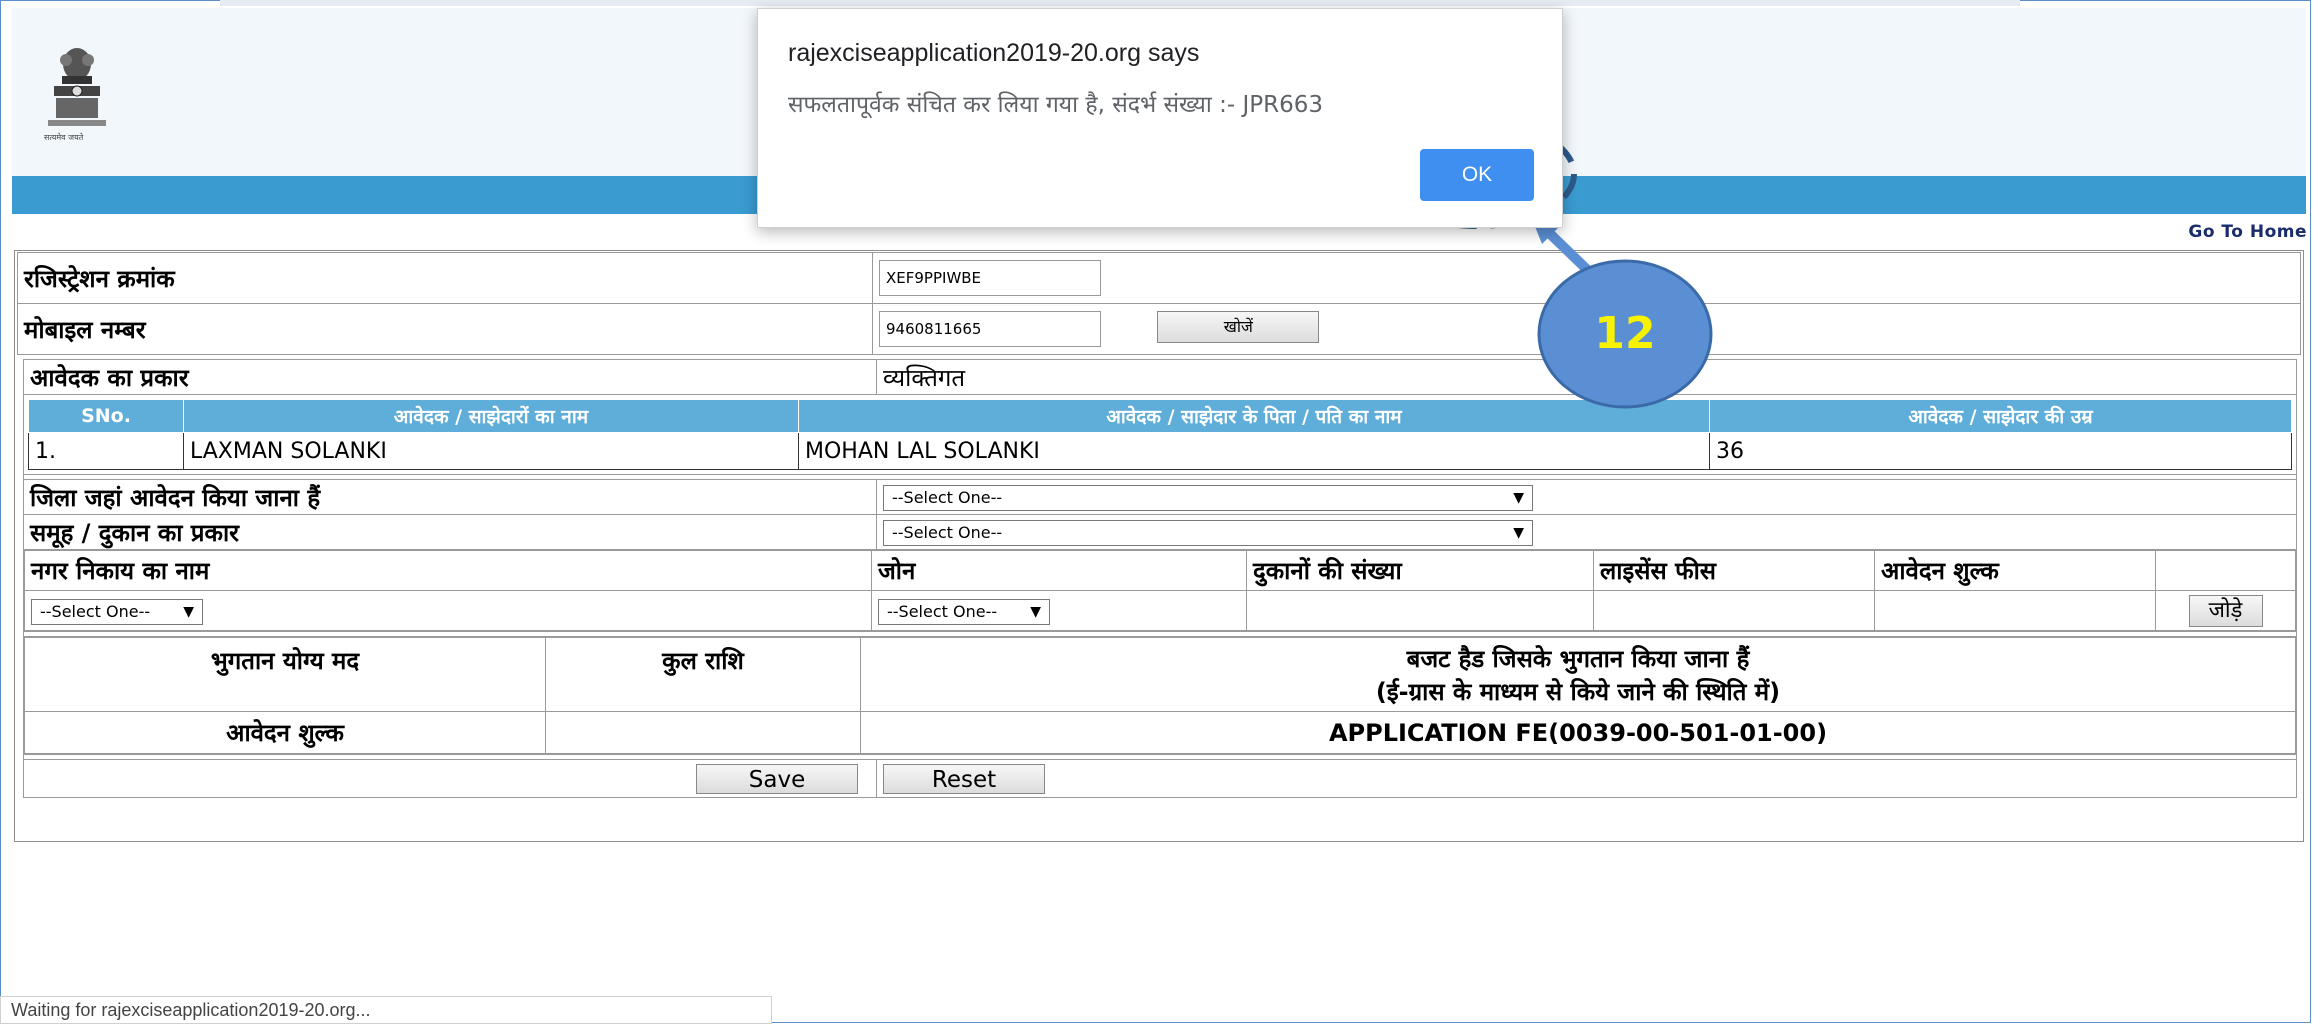 The image size is (2313, 1025). I want to click on registration-label: रजिस्ट्रेशन क्रमांक, so click(445, 278).